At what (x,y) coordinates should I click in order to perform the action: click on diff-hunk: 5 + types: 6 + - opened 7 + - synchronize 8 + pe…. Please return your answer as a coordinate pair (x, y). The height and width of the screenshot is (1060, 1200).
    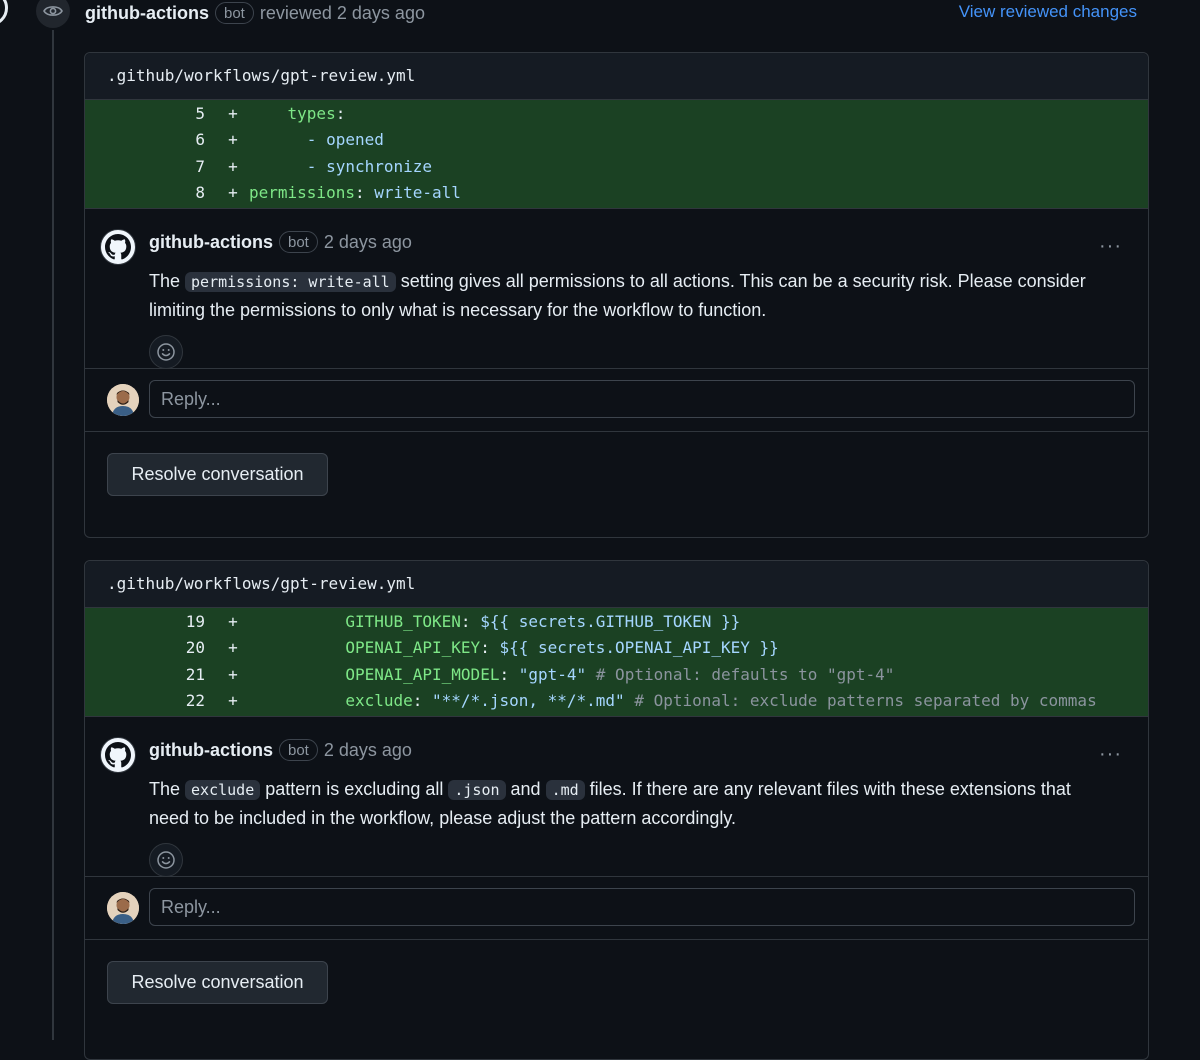
    Looking at the image, I should click on (616, 154).